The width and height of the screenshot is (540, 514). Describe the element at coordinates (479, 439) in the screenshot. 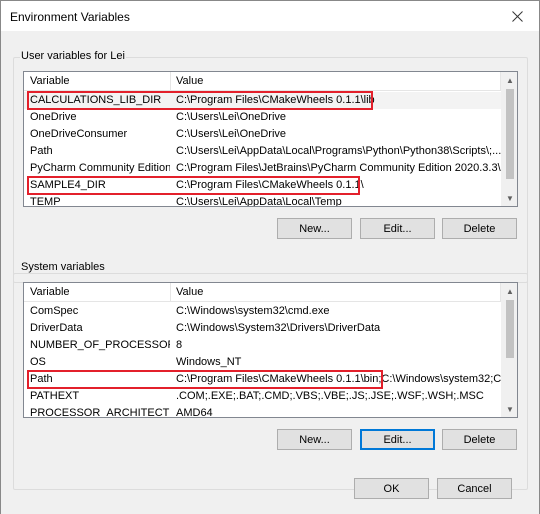

I see `system-delete-button: Delete` at that location.